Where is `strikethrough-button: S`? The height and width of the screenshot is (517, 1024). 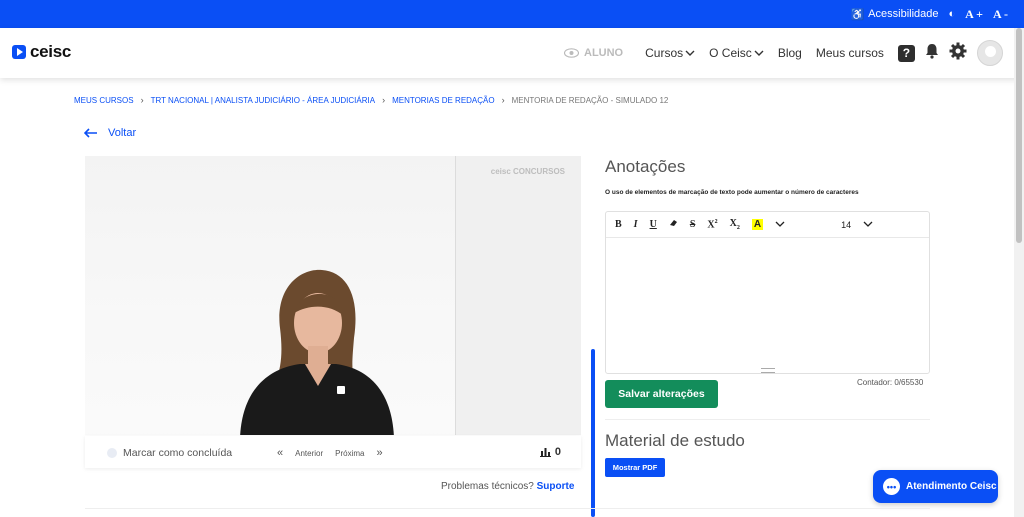
strikethrough-button: S is located at coordinates (693, 224).